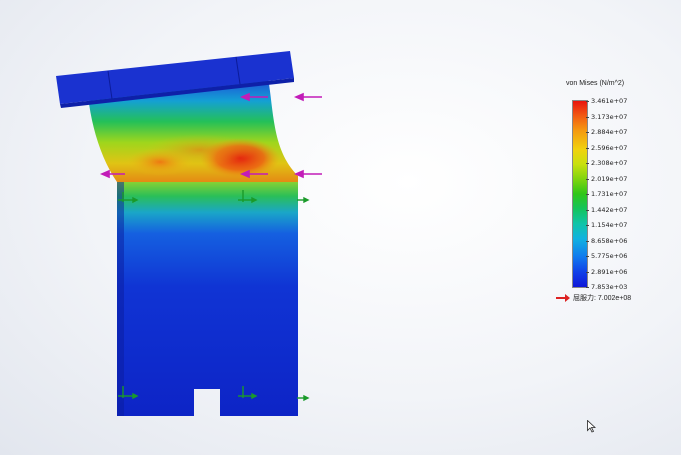  I want to click on legend-tick-label: 5.775e+06, so click(609, 256).